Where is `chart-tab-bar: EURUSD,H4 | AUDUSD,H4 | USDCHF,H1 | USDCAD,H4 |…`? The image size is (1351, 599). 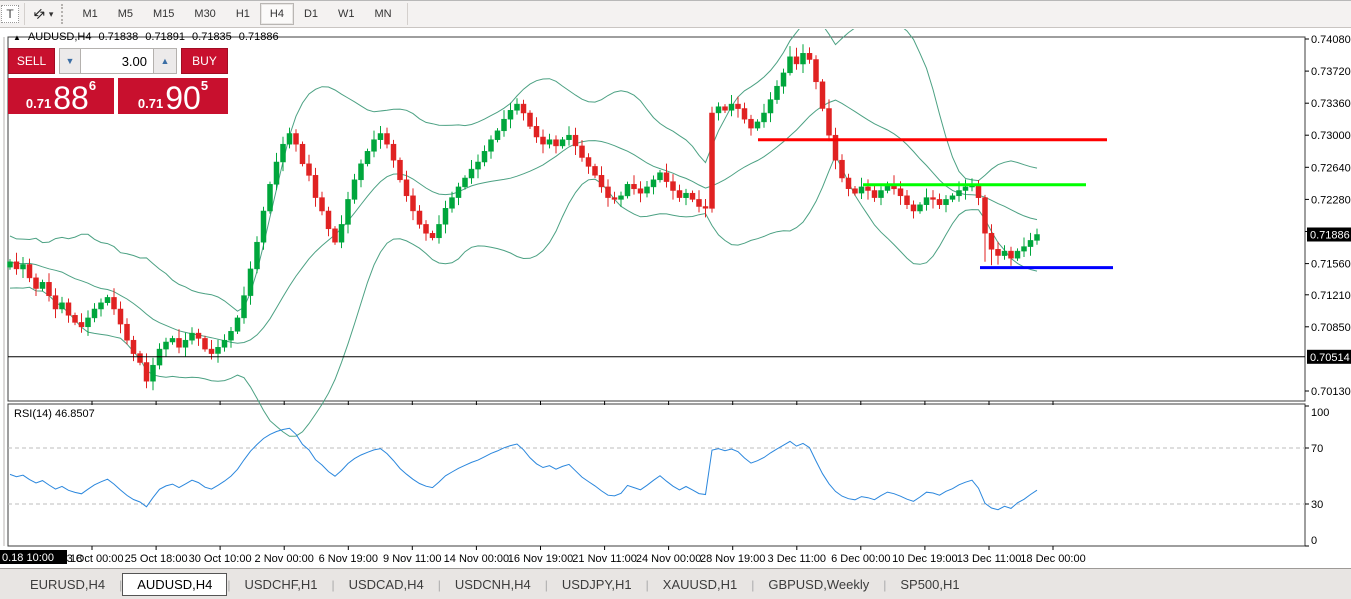 chart-tab-bar: EURUSD,H4 | AUDUSD,H4 | USDCHF,H1 | USDCAD,H4 |… is located at coordinates (675, 583).